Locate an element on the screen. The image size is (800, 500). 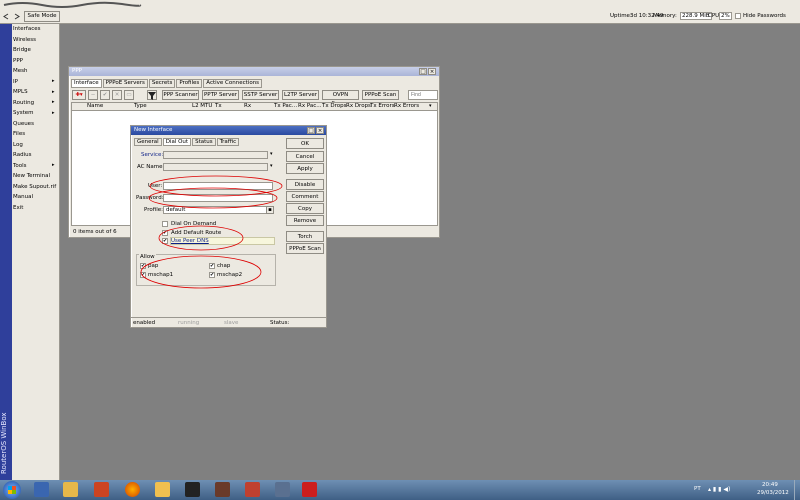
sidebar-item-interfaces: Interfaces is located at coordinates (36, 31).